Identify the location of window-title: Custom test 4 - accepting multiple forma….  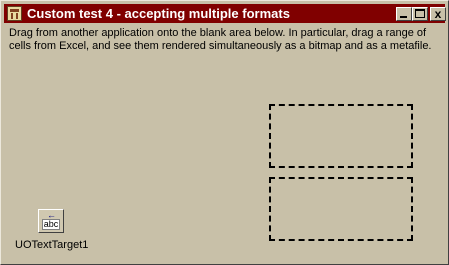
(158, 13).